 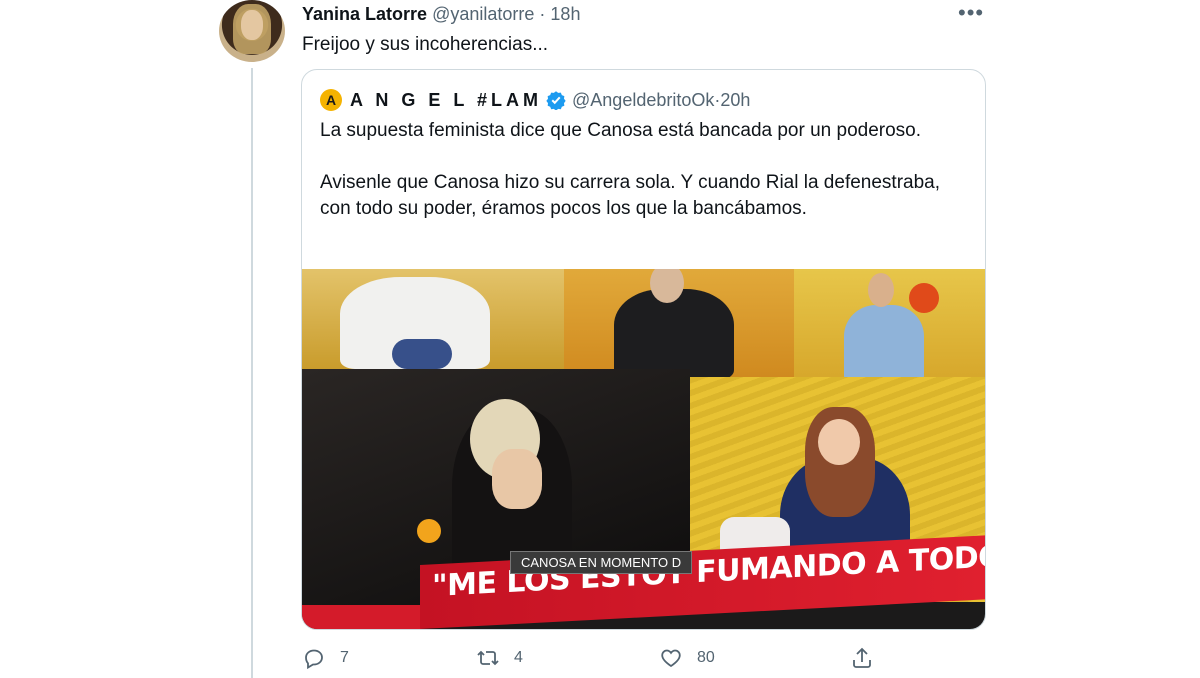 What do you see at coordinates (331, 100) in the screenshot?
I see `quoted-avatar: A` at bounding box center [331, 100].